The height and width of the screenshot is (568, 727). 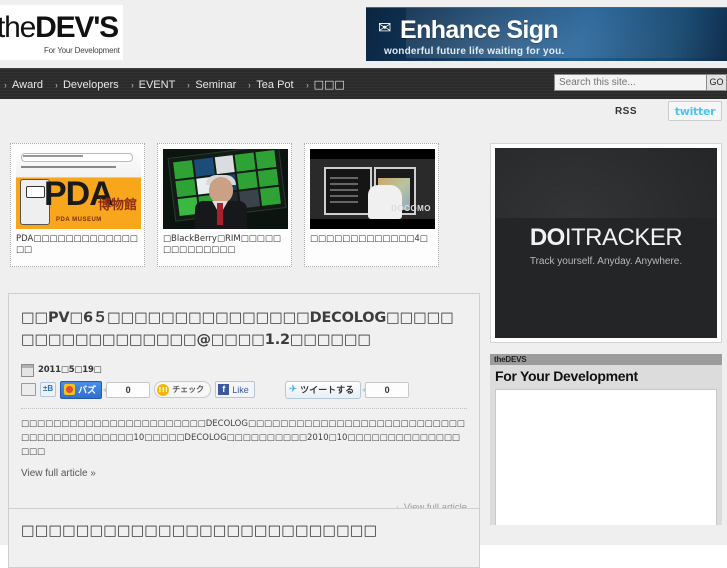 What do you see at coordinates (28, 389) in the screenshot?
I see `folder-icon` at bounding box center [28, 389].